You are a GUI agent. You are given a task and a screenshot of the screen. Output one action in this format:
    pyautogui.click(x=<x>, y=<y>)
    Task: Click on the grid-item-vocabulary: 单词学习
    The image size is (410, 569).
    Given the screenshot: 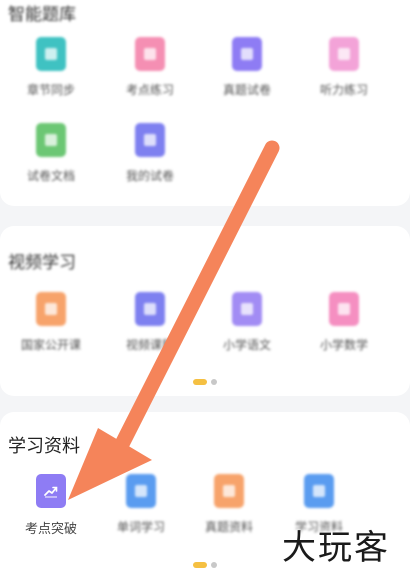 What is the action you would take?
    pyautogui.click(x=141, y=504)
    